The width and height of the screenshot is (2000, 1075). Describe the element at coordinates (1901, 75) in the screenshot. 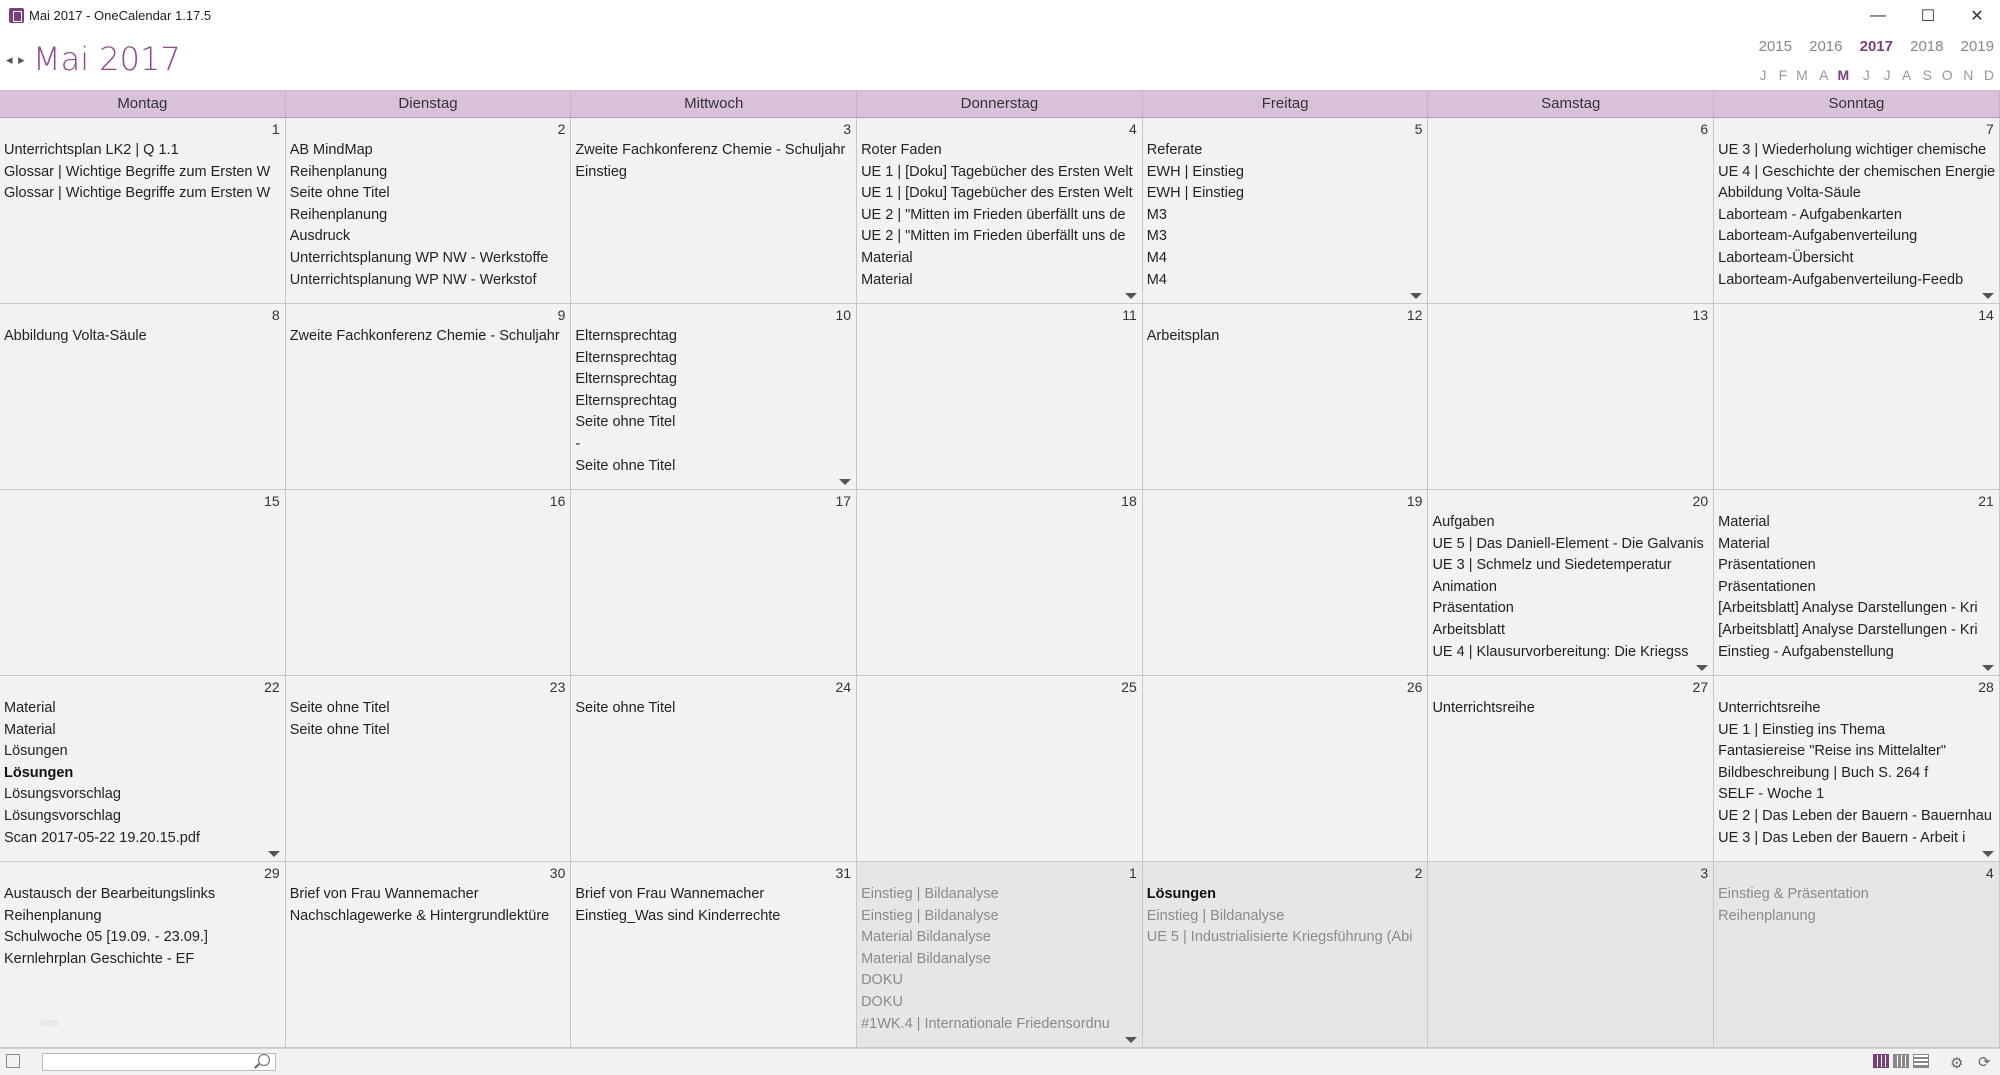

I see `month-7: A` at that location.